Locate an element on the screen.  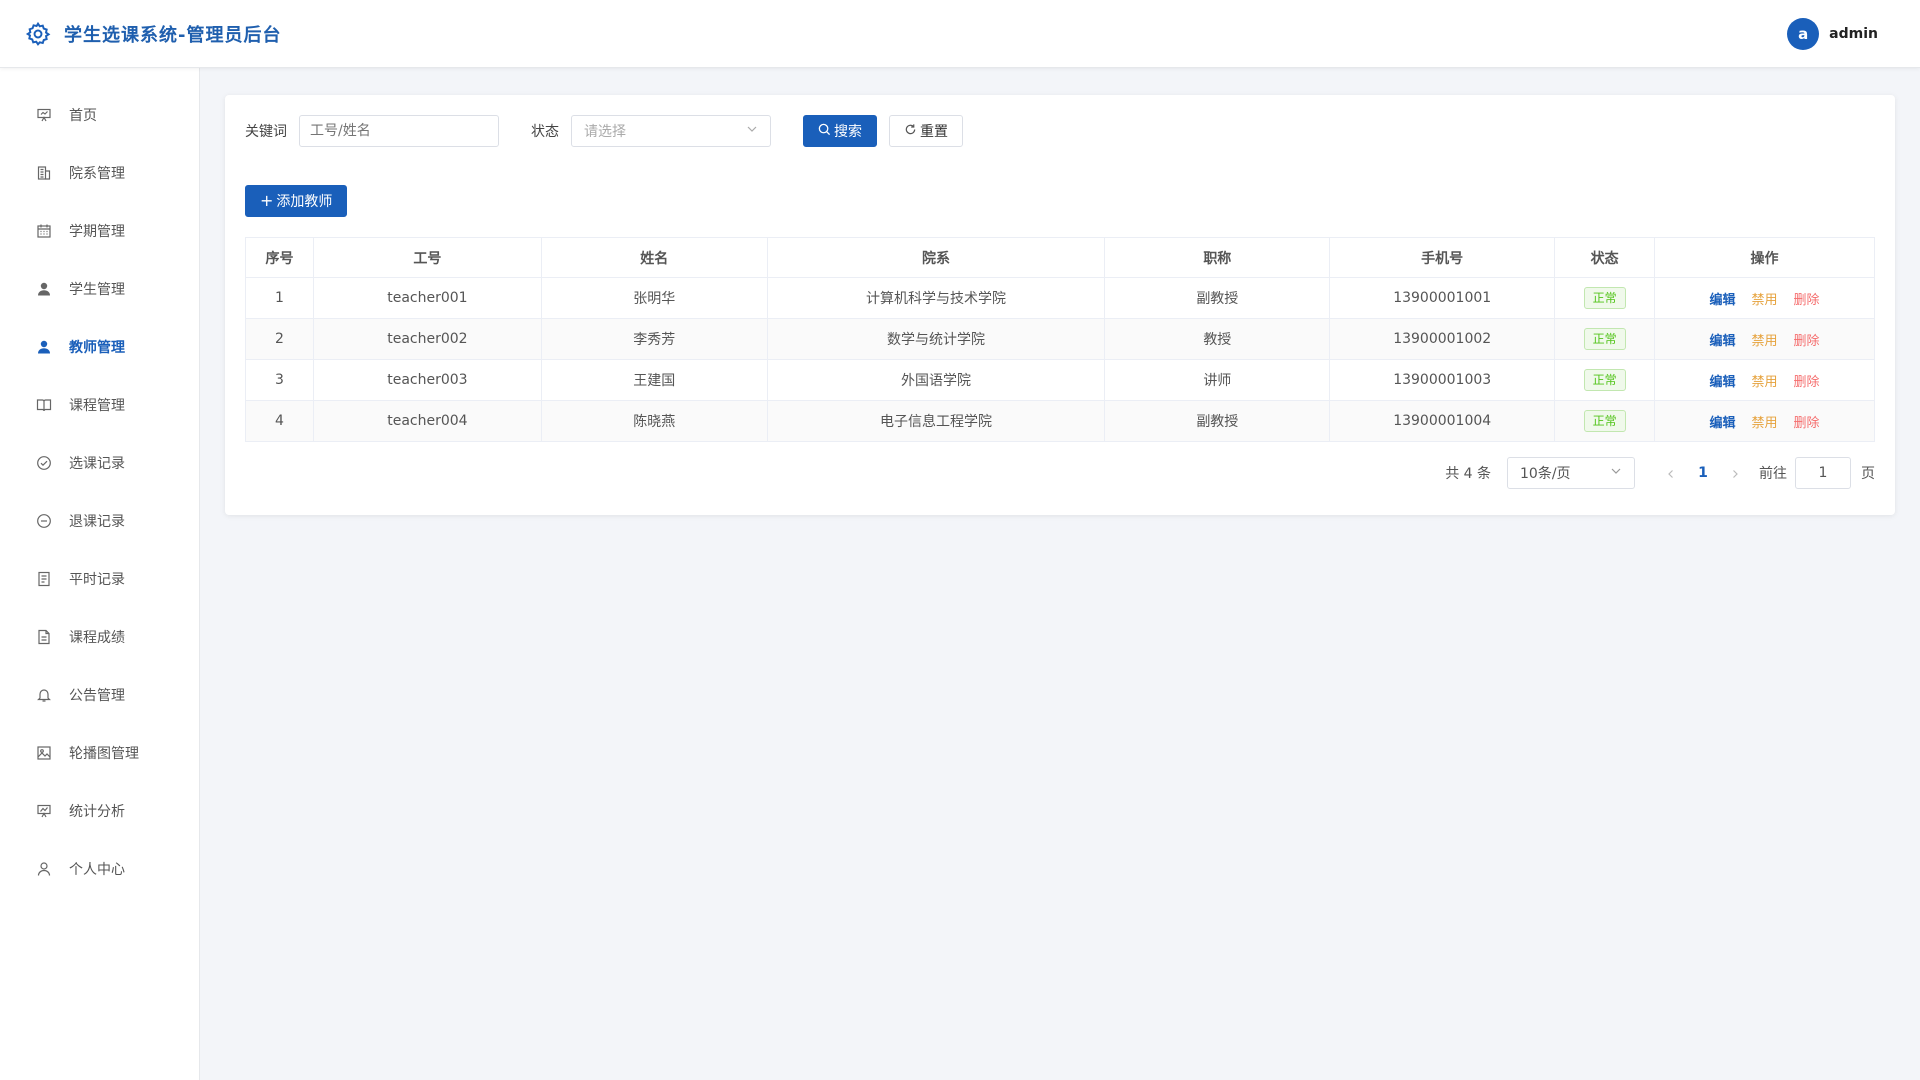
sidebar-item-label: 轮播图管理 is located at coordinates (104, 754).